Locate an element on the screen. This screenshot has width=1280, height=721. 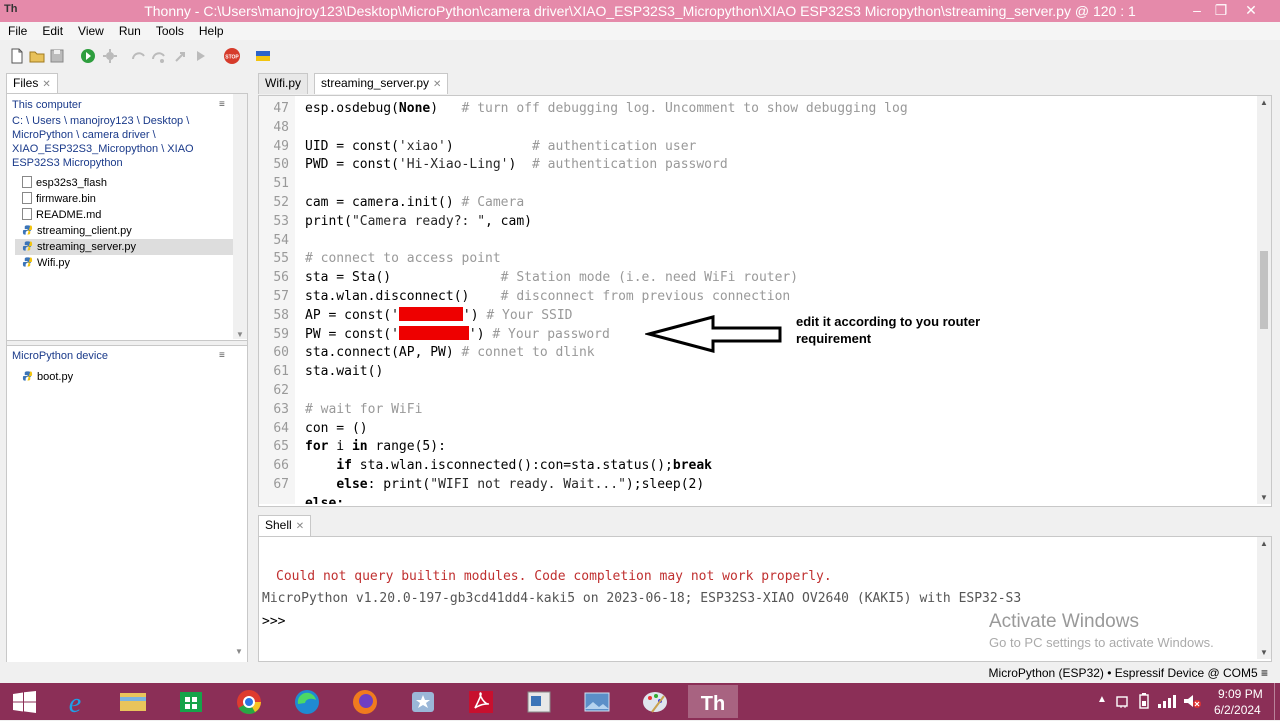
new-file-icon is located at coordinates (17, 56).